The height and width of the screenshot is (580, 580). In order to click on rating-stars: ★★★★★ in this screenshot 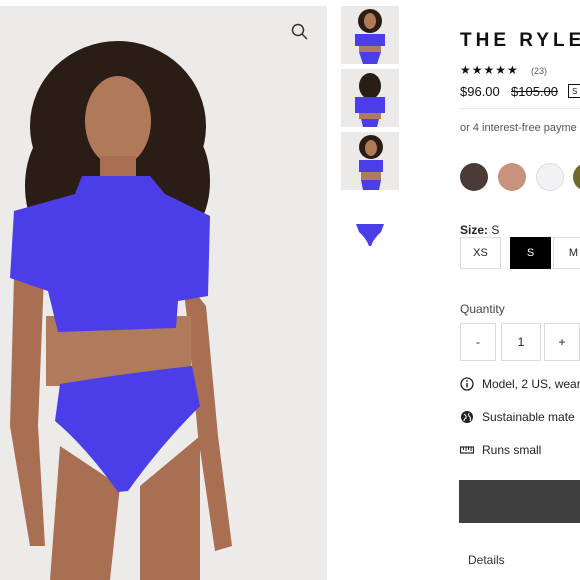, I will do `click(489, 70)`.